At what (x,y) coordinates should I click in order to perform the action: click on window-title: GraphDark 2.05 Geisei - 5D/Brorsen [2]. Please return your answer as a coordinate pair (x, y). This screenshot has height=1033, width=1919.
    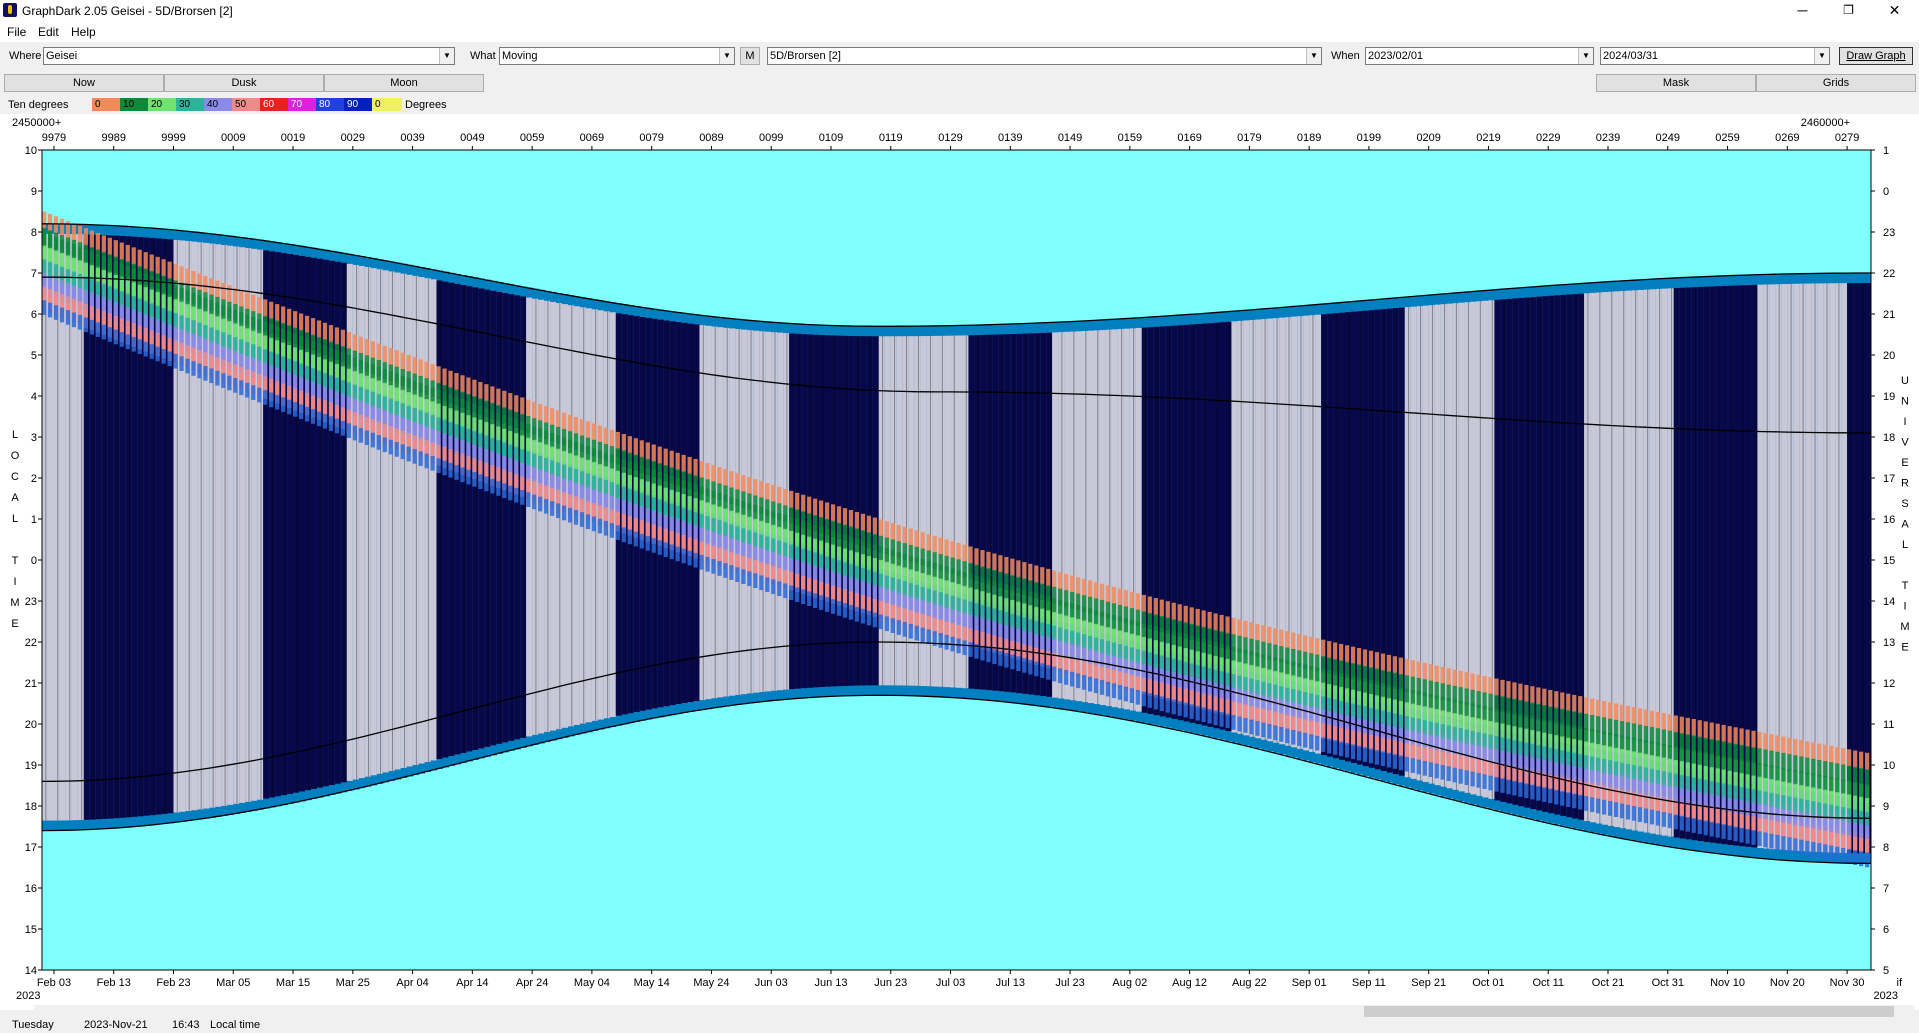
    Looking at the image, I should click on (127, 11).